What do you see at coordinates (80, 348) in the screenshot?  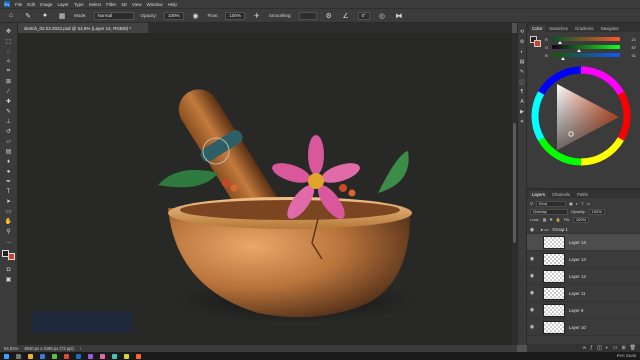 I see `status-arrow-icon: ›` at bounding box center [80, 348].